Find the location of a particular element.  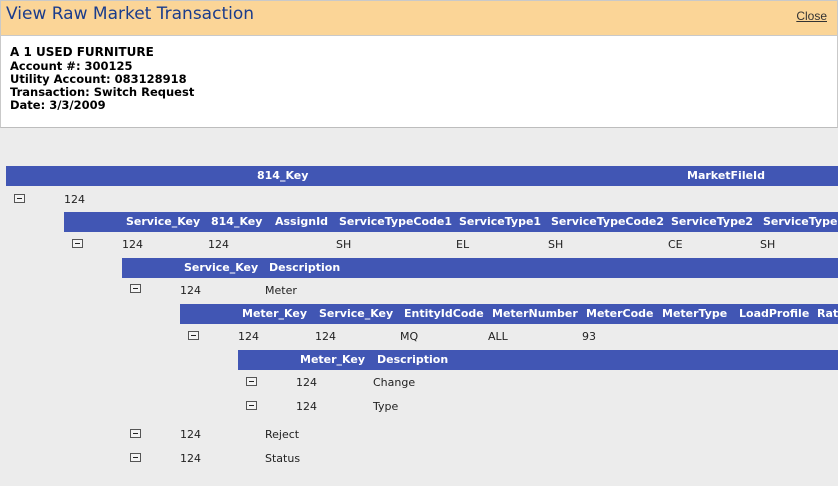

level3-description: Status is located at coordinates (283, 458).